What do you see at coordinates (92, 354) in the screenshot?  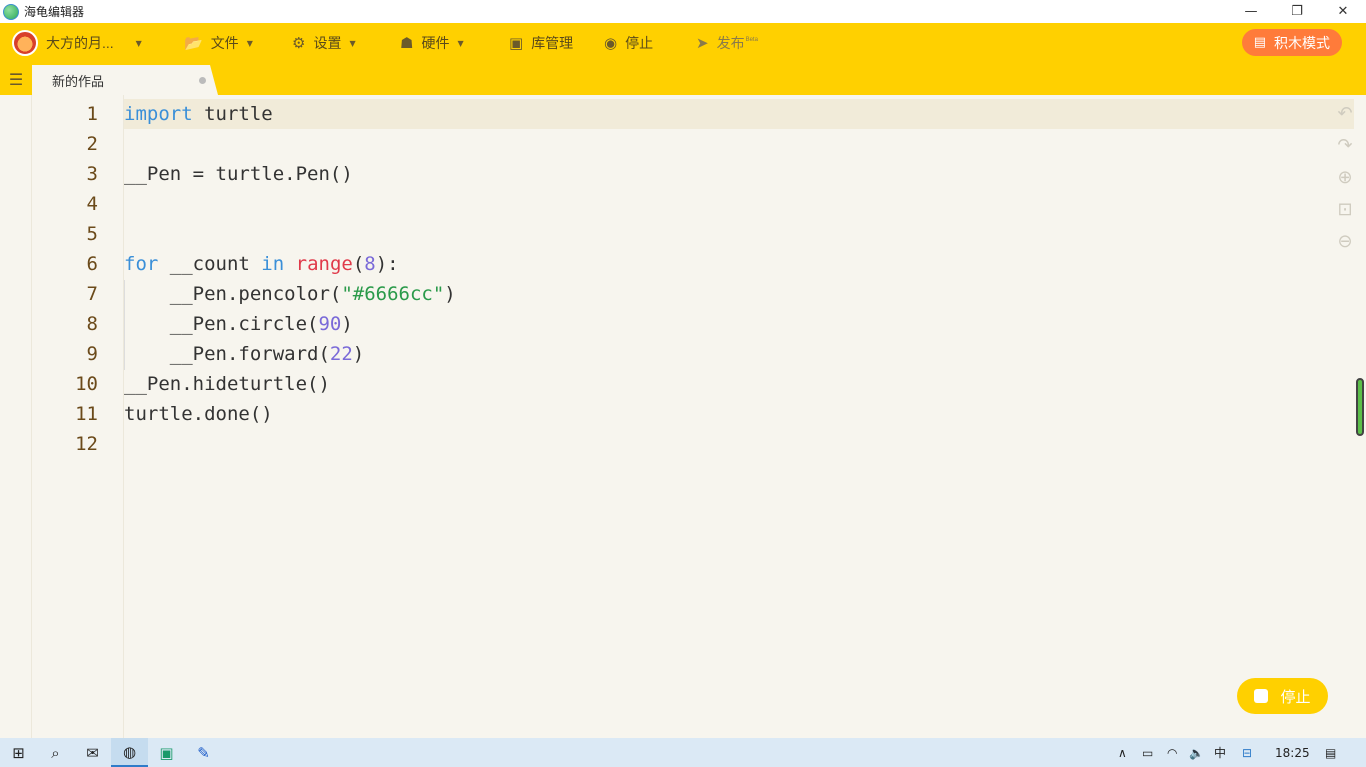 I see `line-number: 9` at bounding box center [92, 354].